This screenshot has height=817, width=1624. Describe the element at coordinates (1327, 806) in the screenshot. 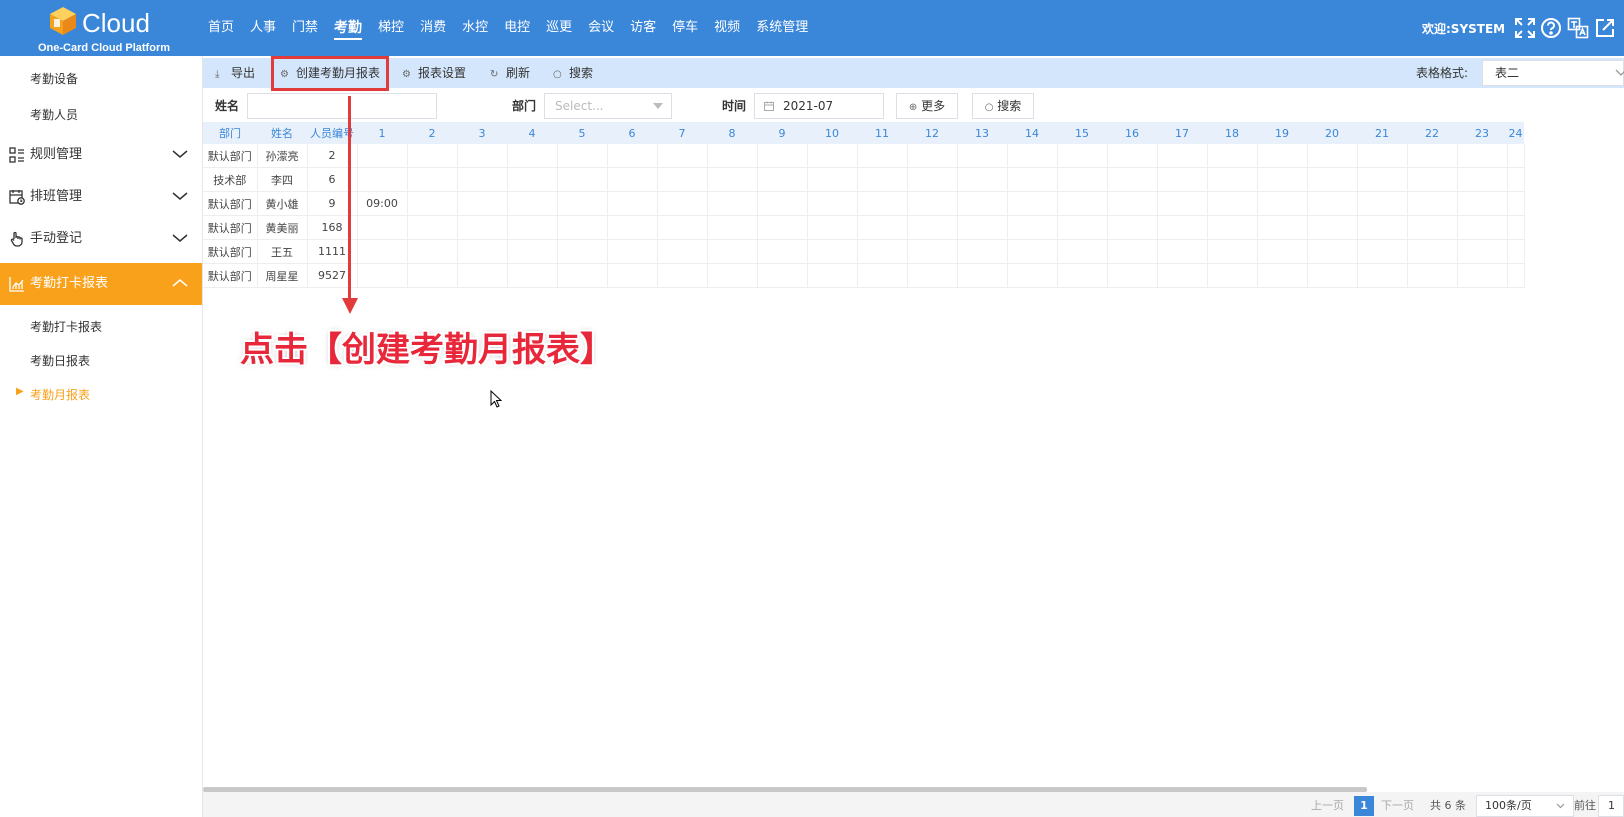

I see `prev-page-button: 上一页` at that location.